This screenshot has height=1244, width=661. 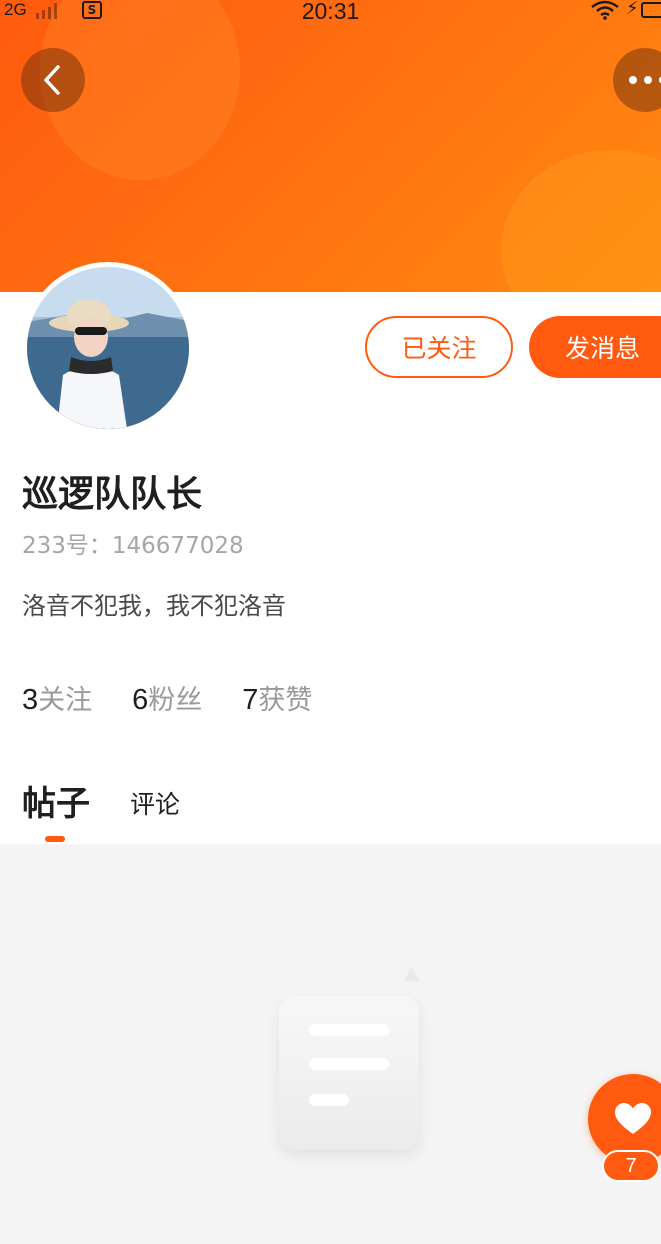 What do you see at coordinates (250, 700) in the screenshot?
I see `stat-count: 7` at bounding box center [250, 700].